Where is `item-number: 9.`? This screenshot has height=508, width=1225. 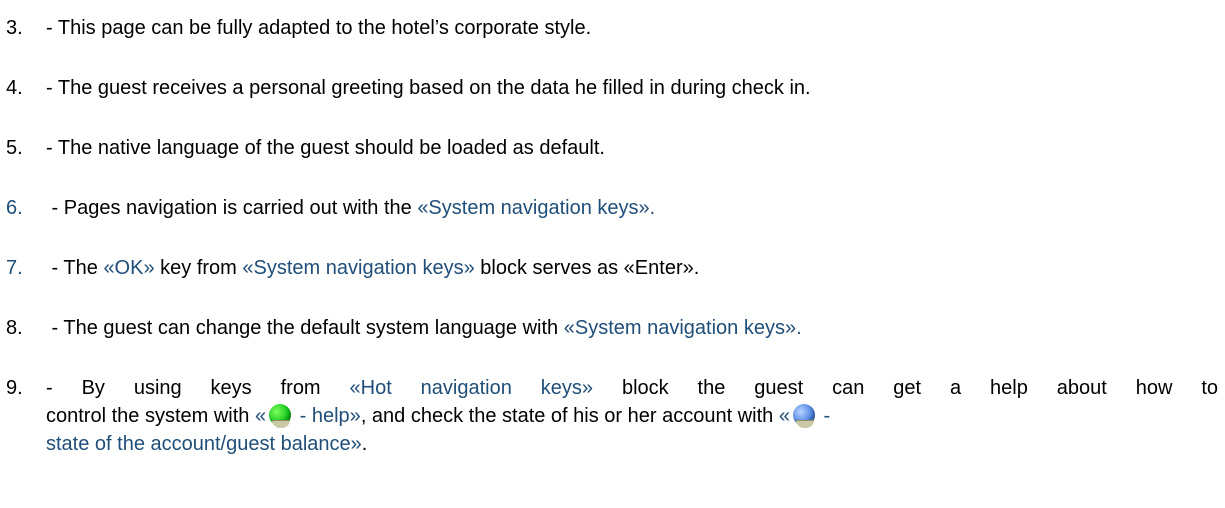
item-number: 9. is located at coordinates (14, 388).